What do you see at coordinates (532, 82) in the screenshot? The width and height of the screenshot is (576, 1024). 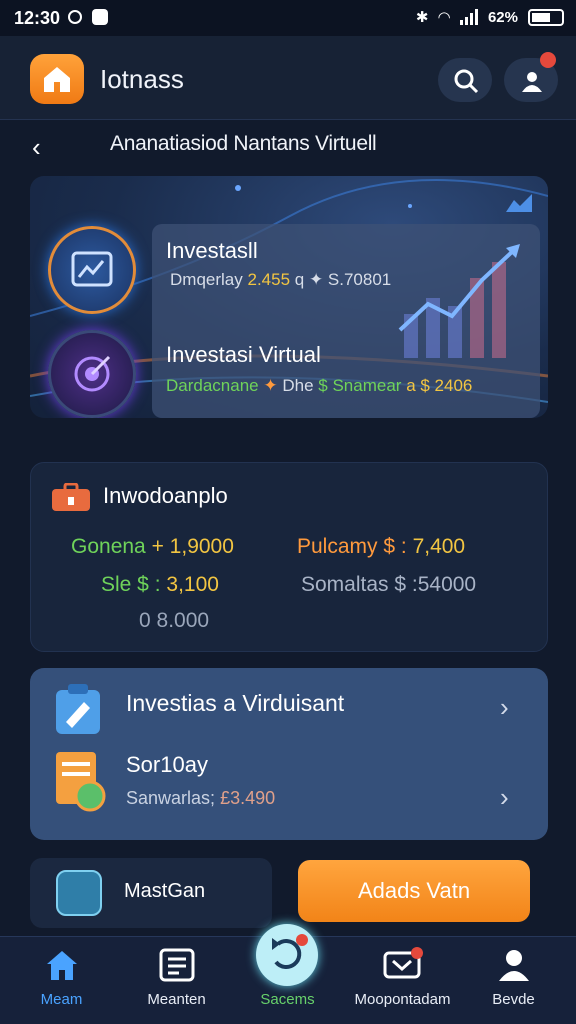 I see `profile-icon` at bounding box center [532, 82].